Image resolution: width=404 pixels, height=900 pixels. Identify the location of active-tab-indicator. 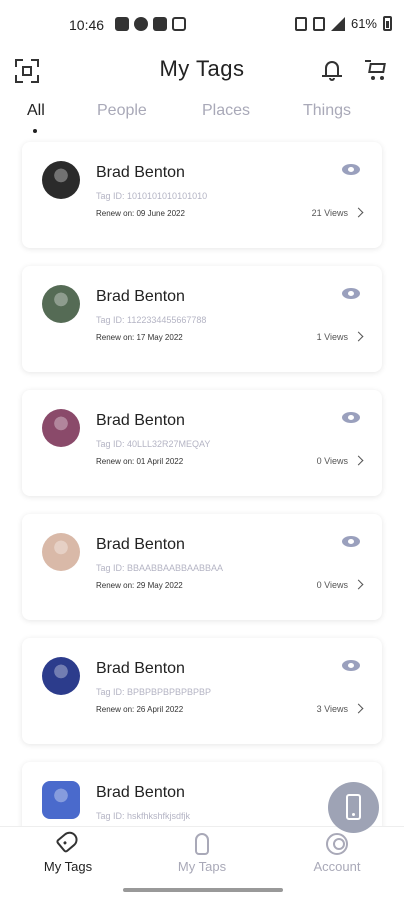
(35, 131).